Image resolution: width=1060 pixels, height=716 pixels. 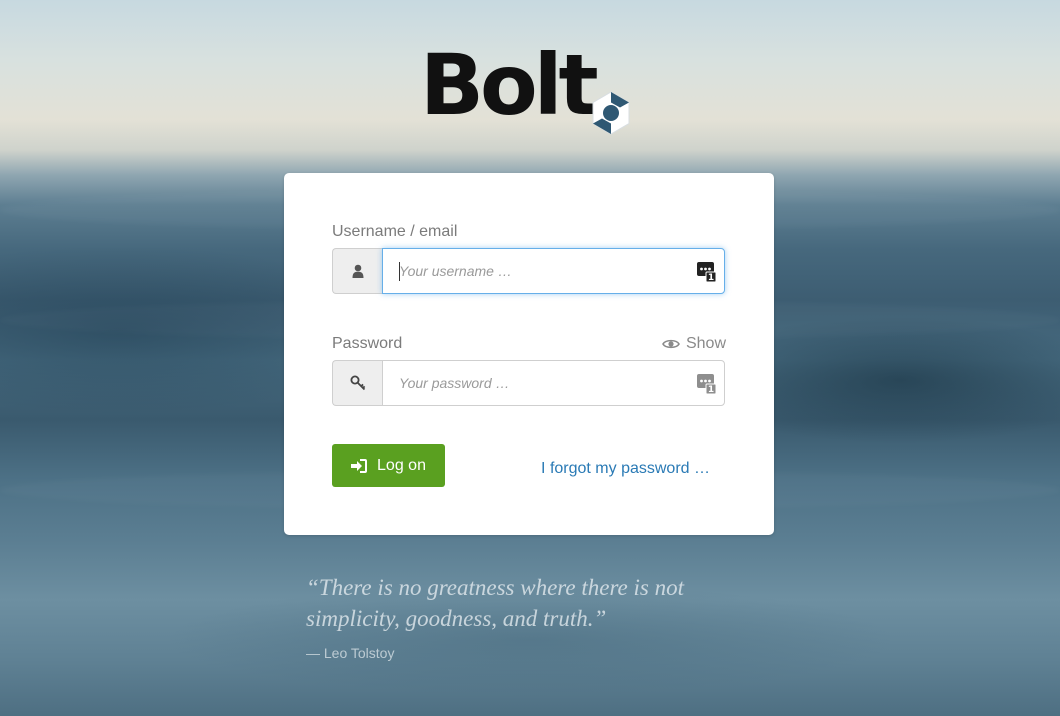 I want to click on log-on-button: Log on, so click(x=388, y=465).